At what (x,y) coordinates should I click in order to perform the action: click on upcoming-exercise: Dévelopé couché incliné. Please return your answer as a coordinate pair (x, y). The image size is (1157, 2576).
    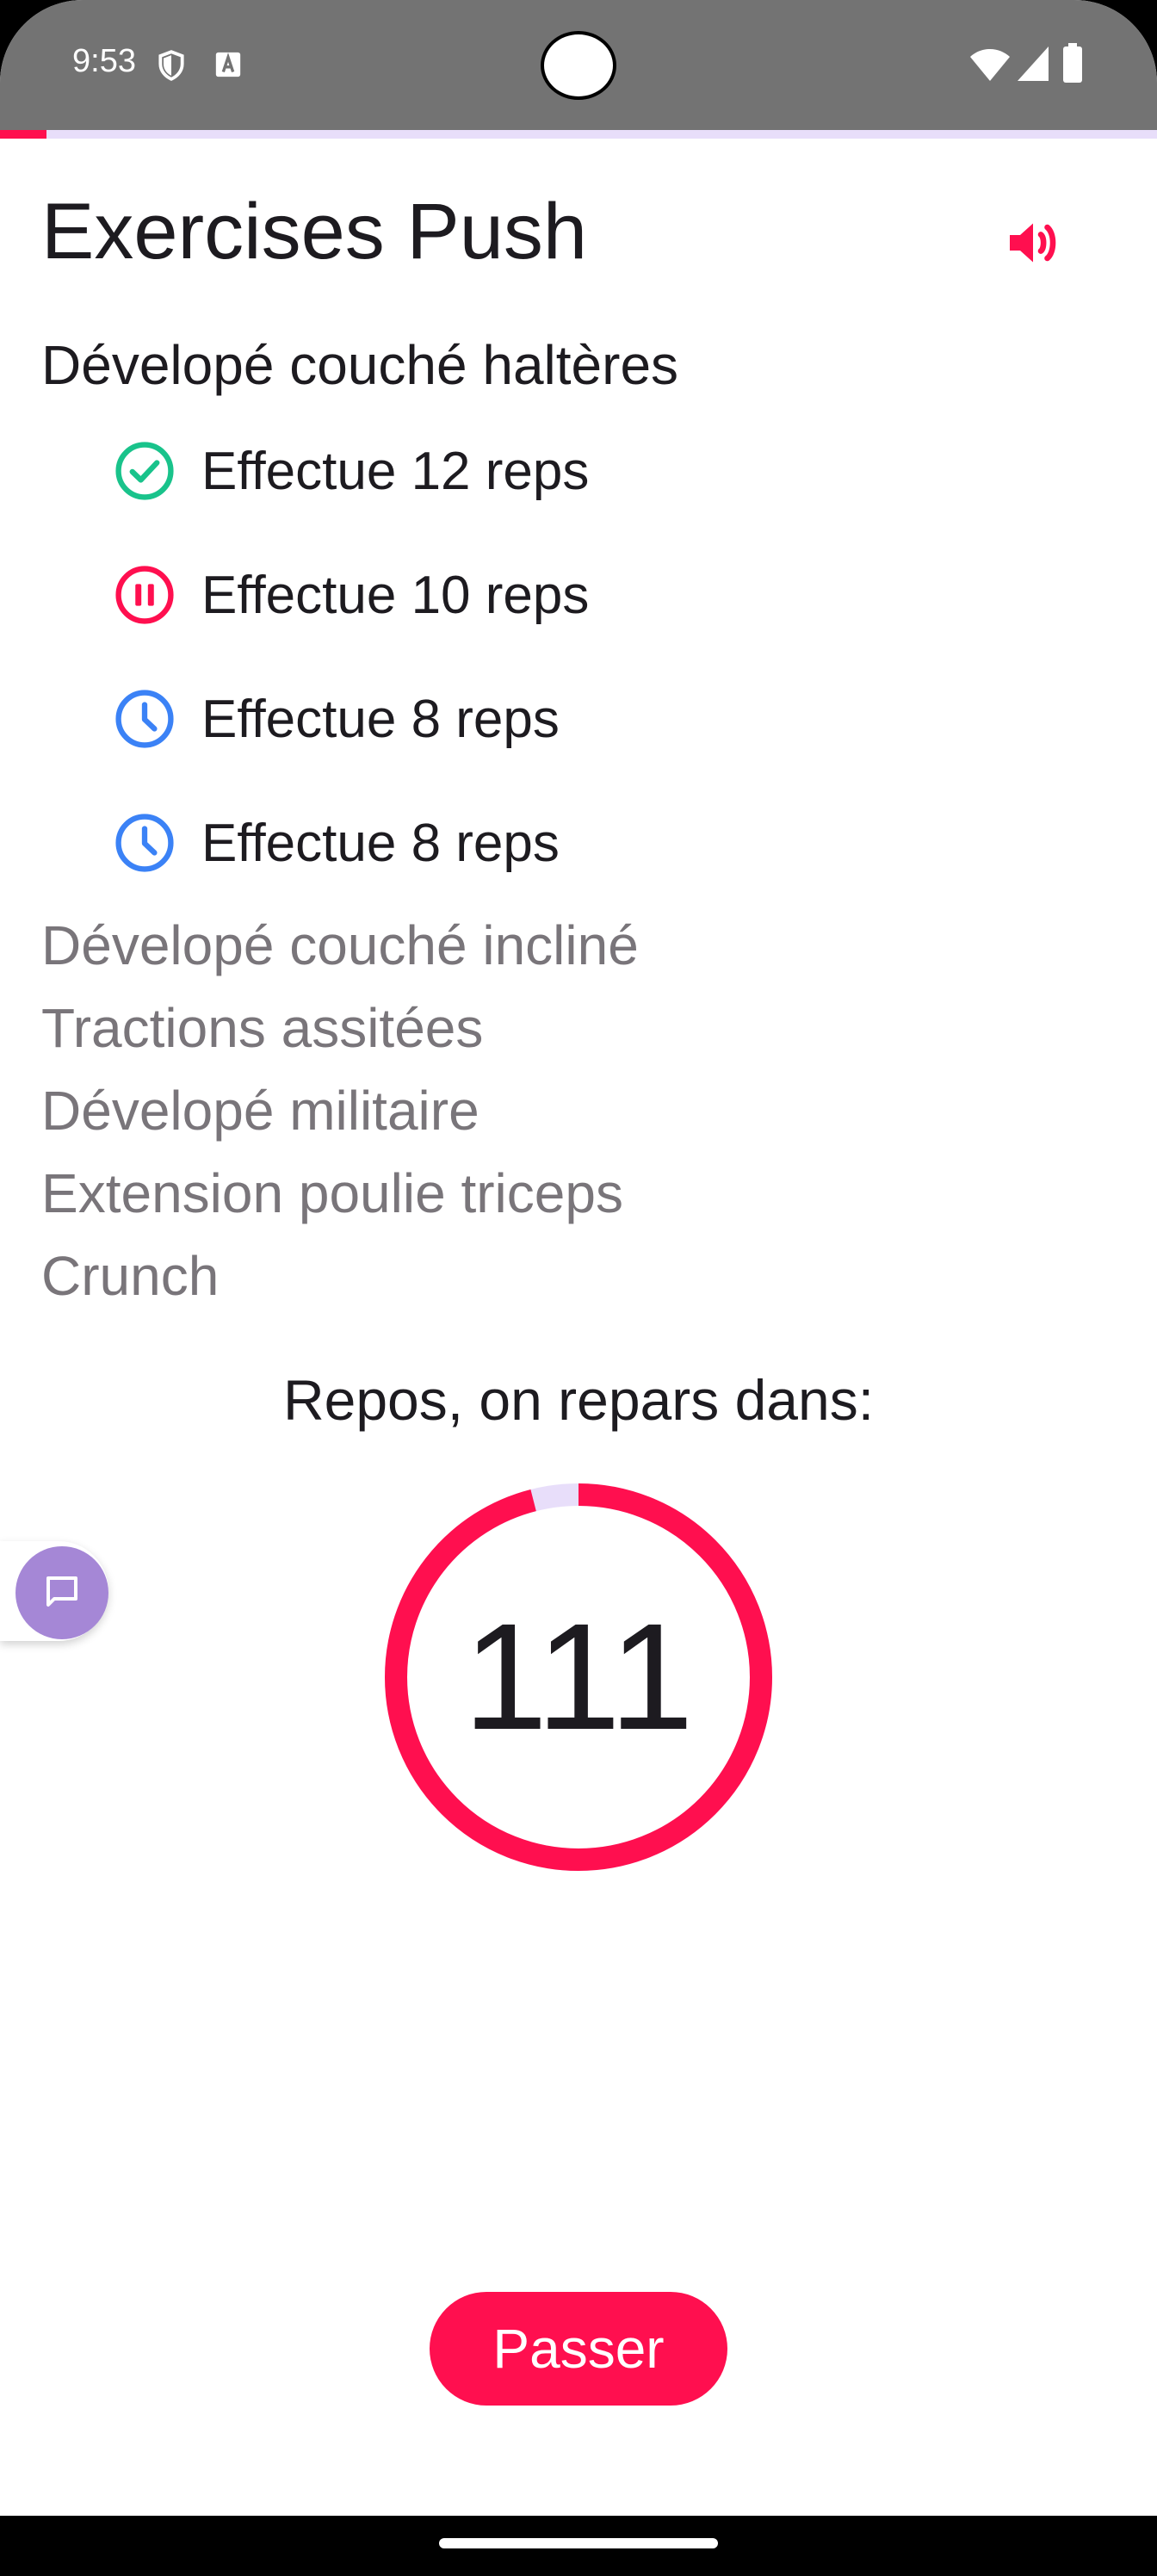
    Looking at the image, I should click on (340, 945).